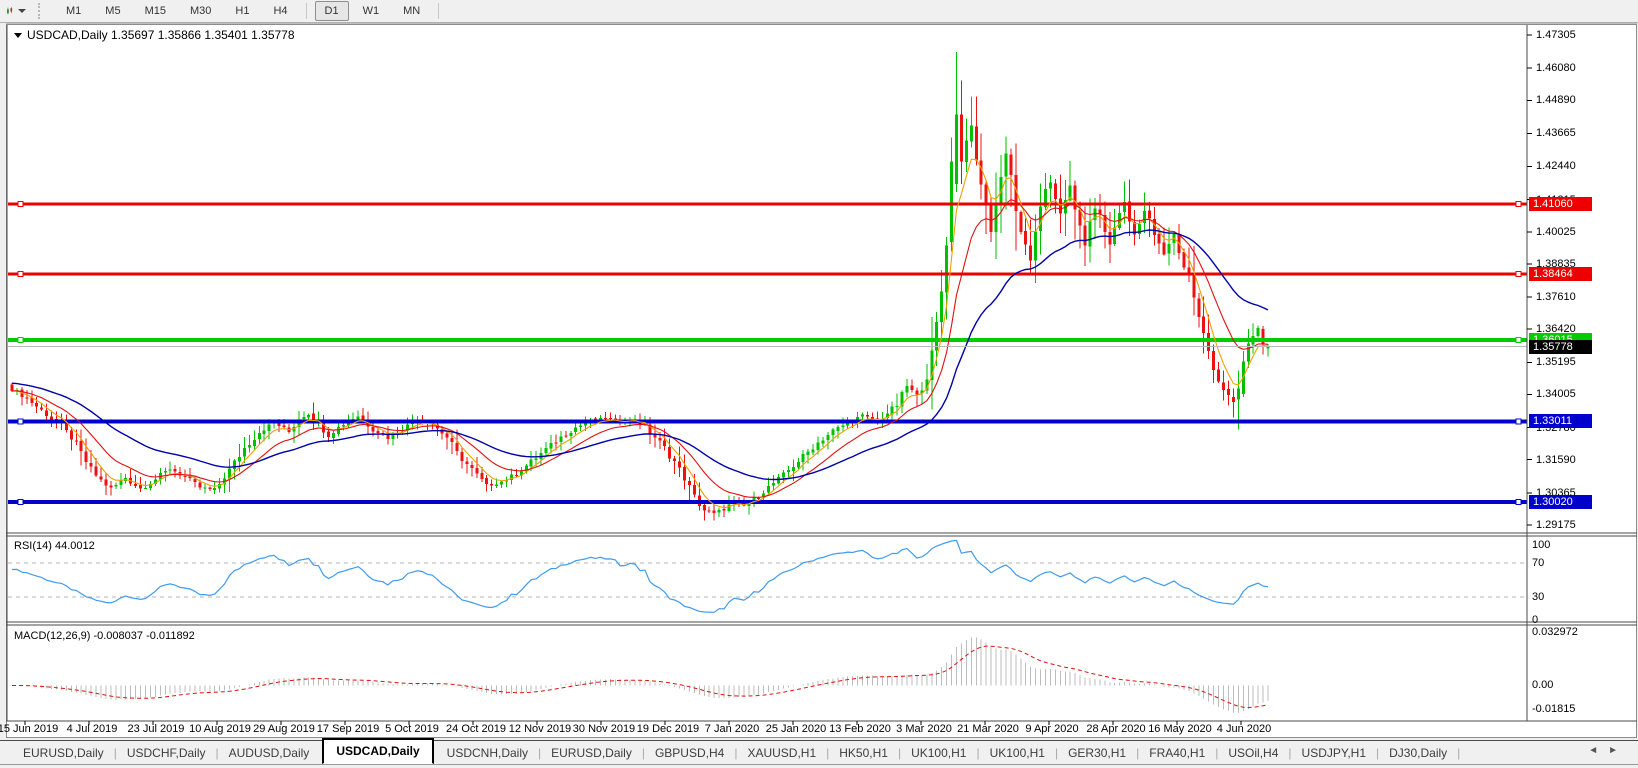 This screenshot has height=768, width=1638. Describe the element at coordinates (1598, 750) in the screenshot. I see `left-arrow-icon: ◄` at that location.